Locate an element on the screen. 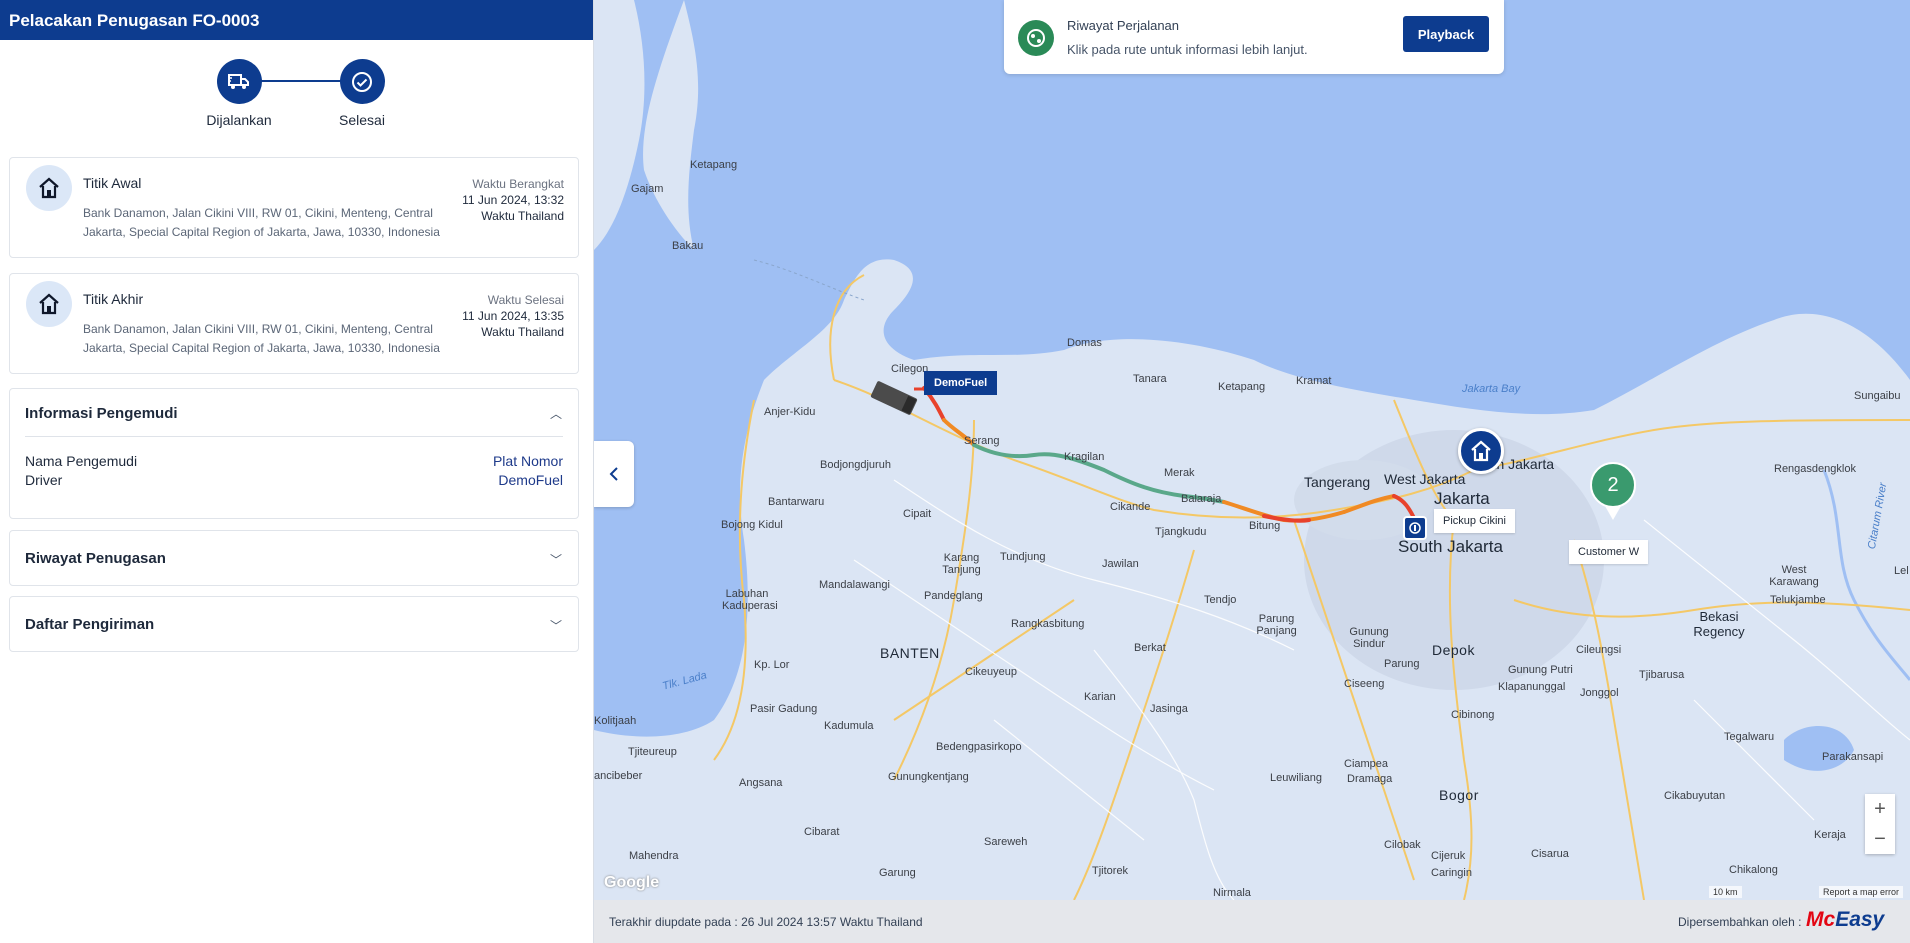 The height and width of the screenshot is (943, 1910). chevron-left-icon is located at coordinates (613, 474).